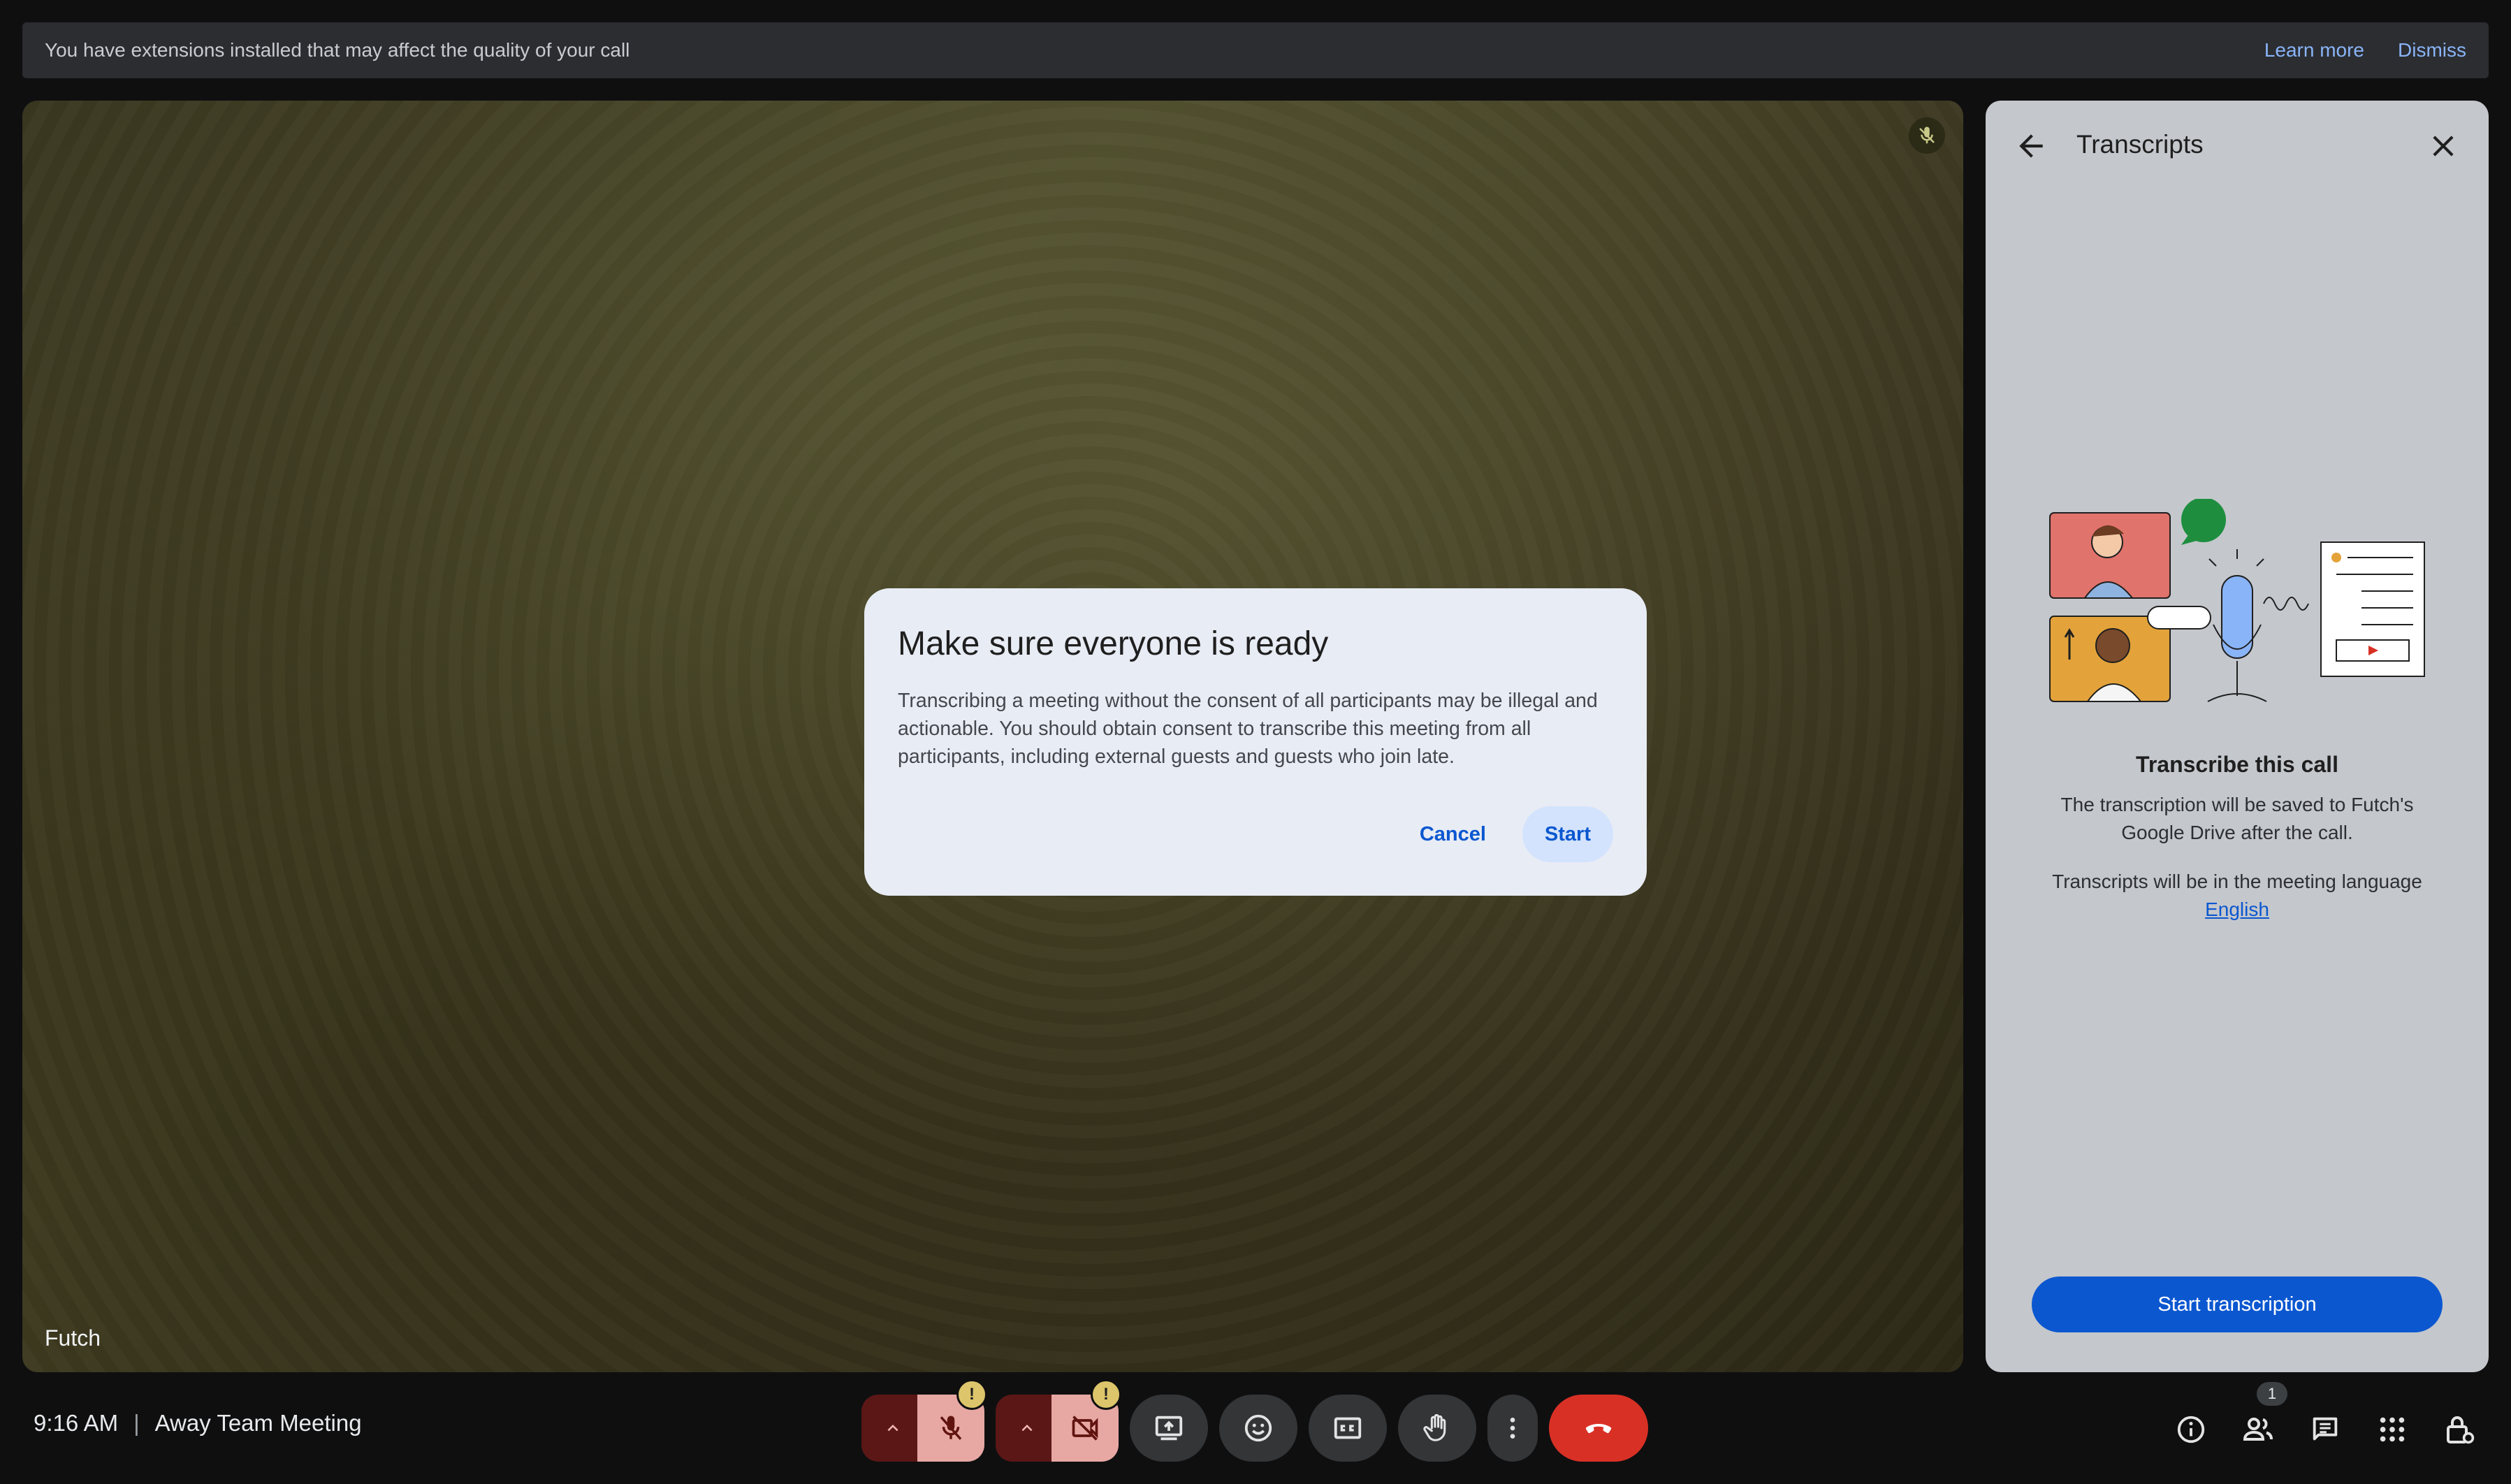  I want to click on dismiss-link: Dismiss, so click(2432, 50).